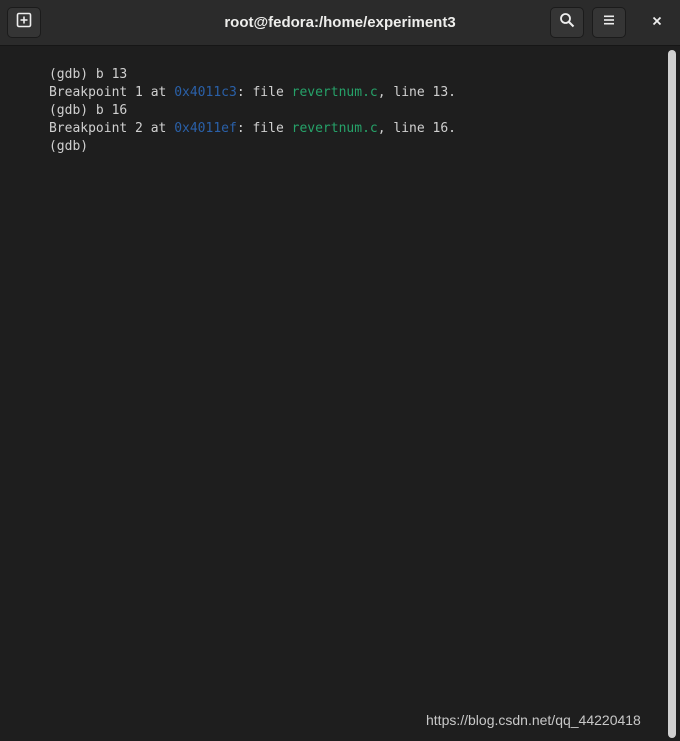 The image size is (680, 741). I want to click on command-text: (gdb) b 16, so click(88, 110).